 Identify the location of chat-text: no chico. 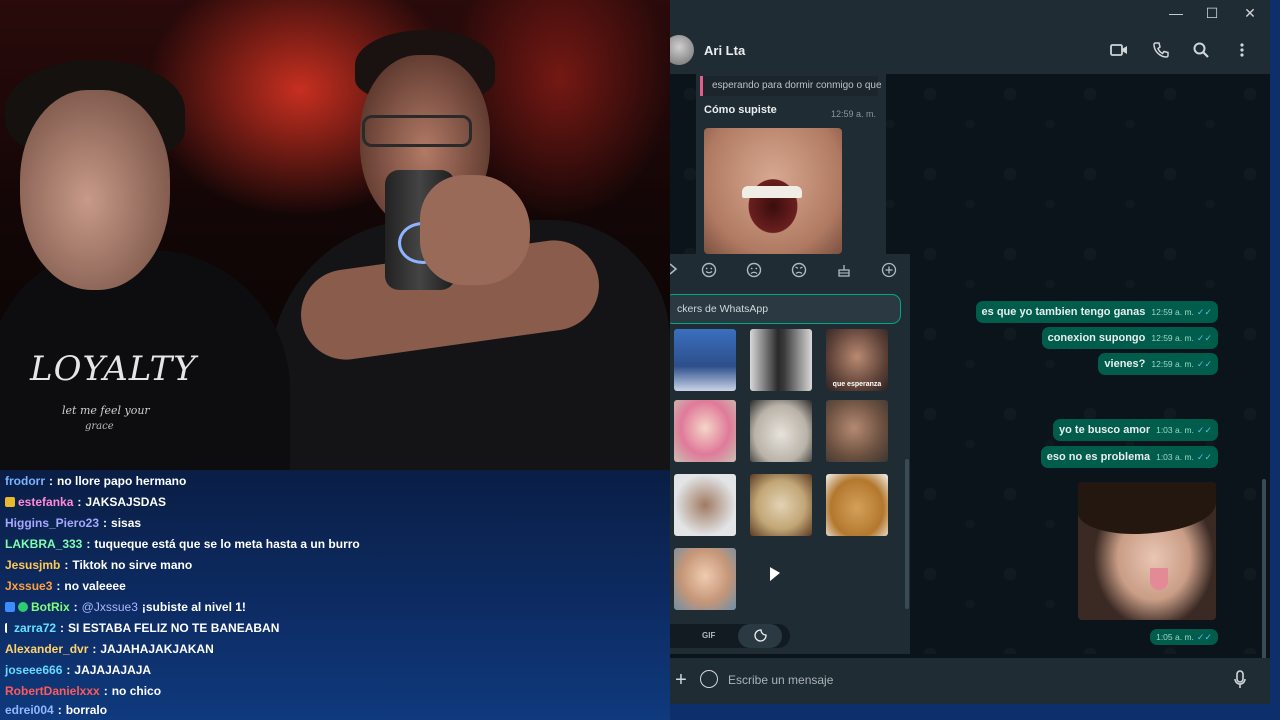
(136, 690).